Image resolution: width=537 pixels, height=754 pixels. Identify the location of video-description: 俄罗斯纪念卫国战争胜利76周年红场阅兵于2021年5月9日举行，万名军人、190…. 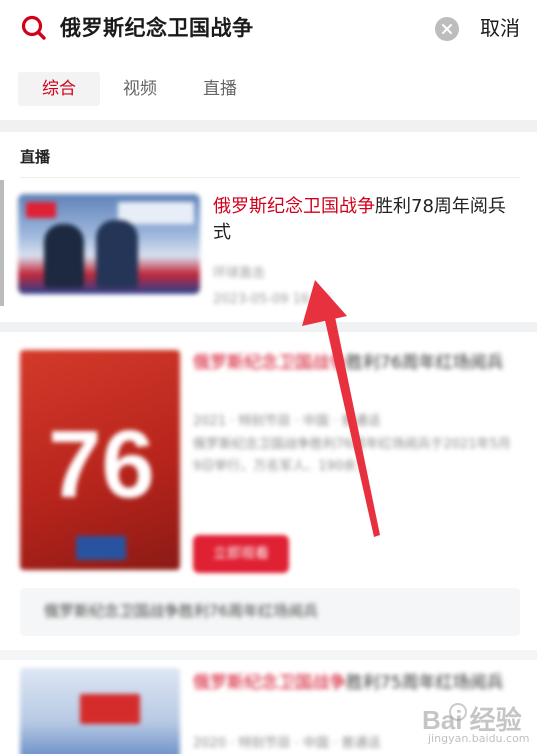
(352, 455).